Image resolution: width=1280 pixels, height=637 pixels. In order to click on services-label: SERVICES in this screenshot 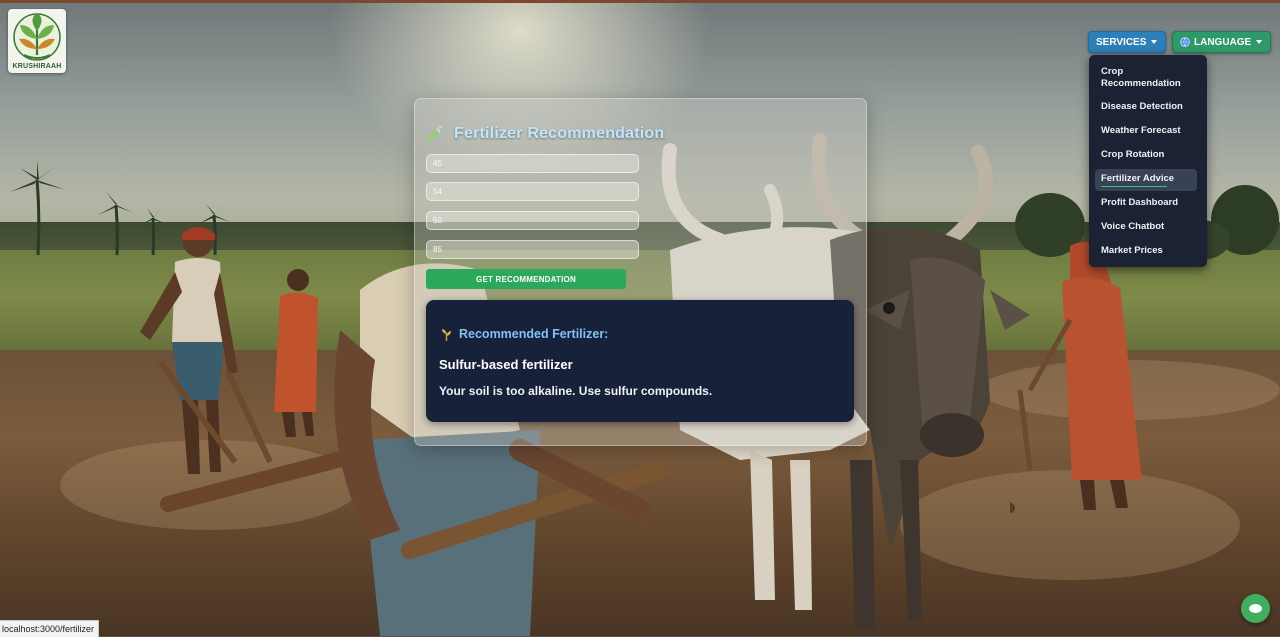, I will do `click(1121, 42)`.